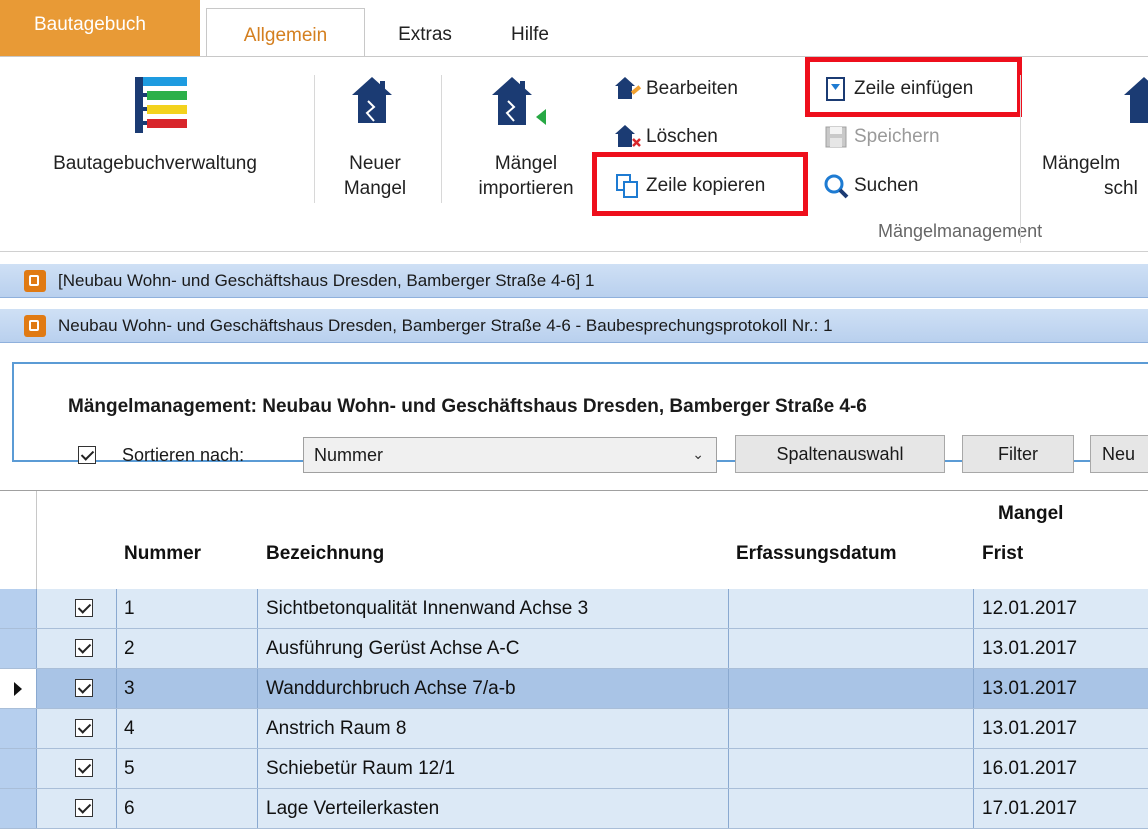  Describe the element at coordinates (161, 105) in the screenshot. I see `document-list-icon` at that location.